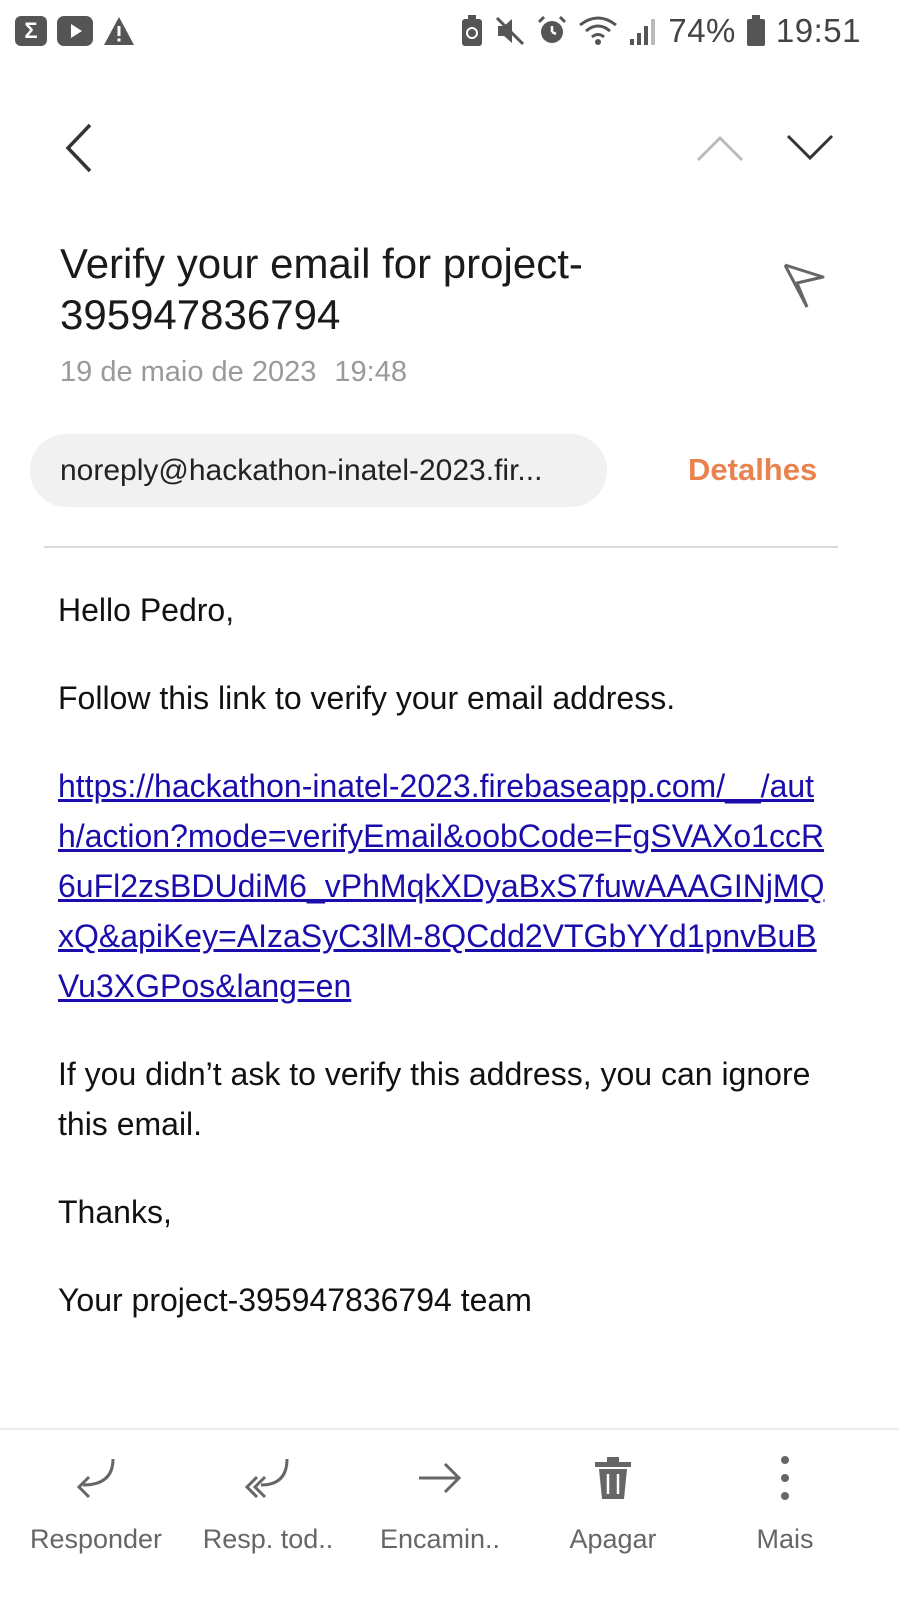 This screenshot has width=899, height=1599. What do you see at coordinates (295, 1300) in the screenshot?
I see `signature: Your project-395947836794 team` at bounding box center [295, 1300].